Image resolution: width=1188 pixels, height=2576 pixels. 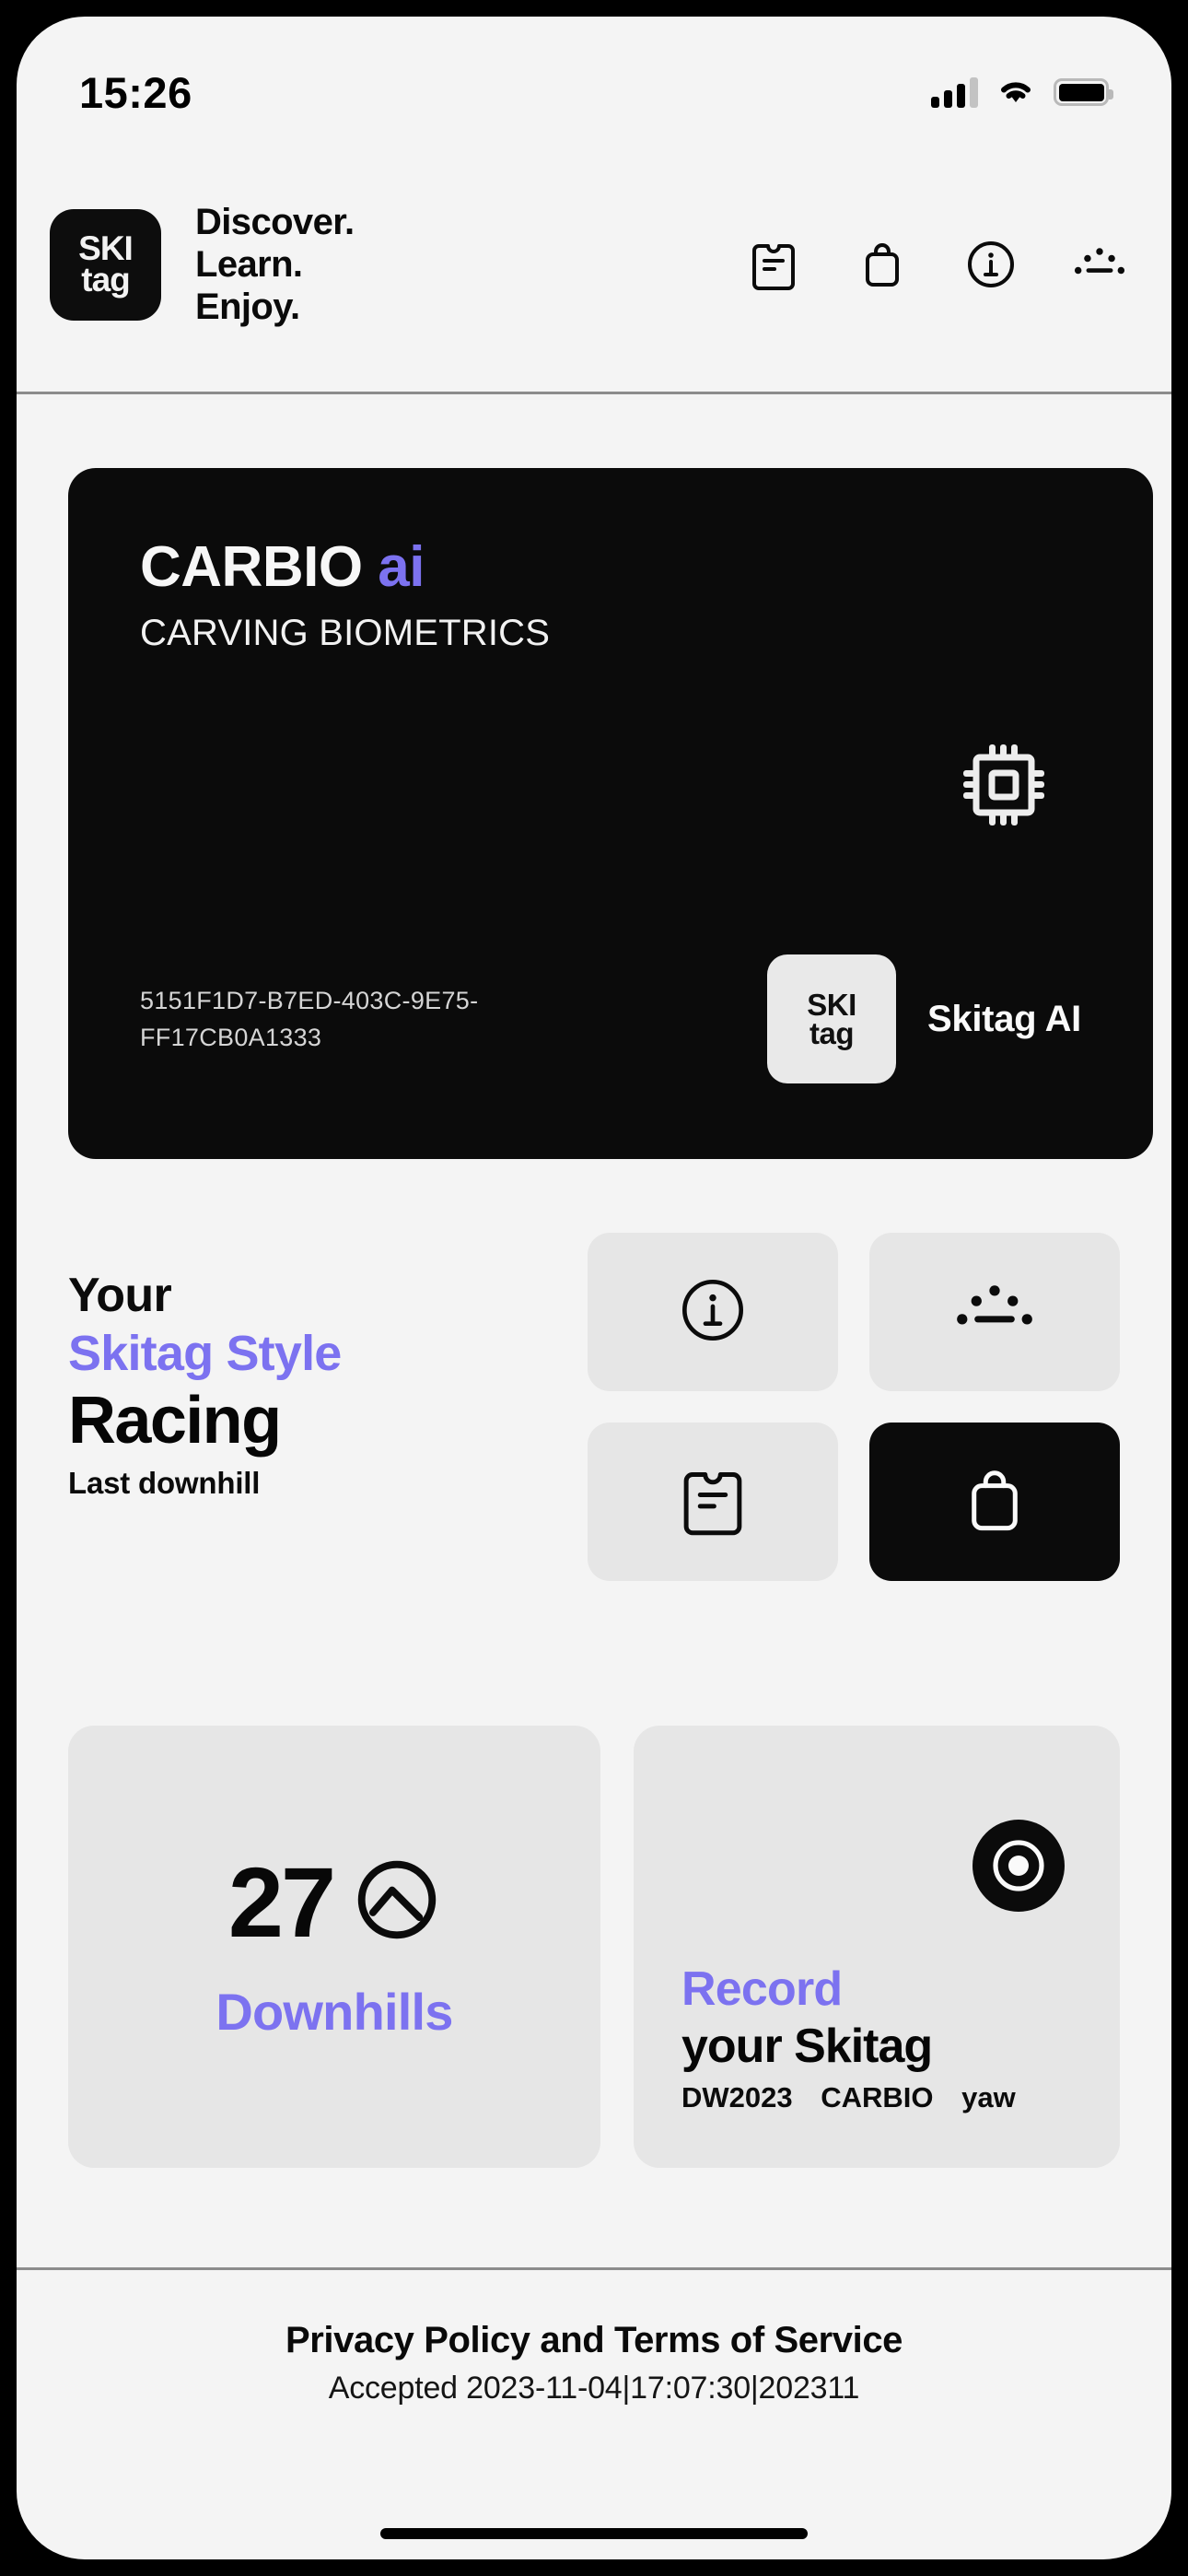 I want to click on header-icon-row, so click(x=943, y=264).